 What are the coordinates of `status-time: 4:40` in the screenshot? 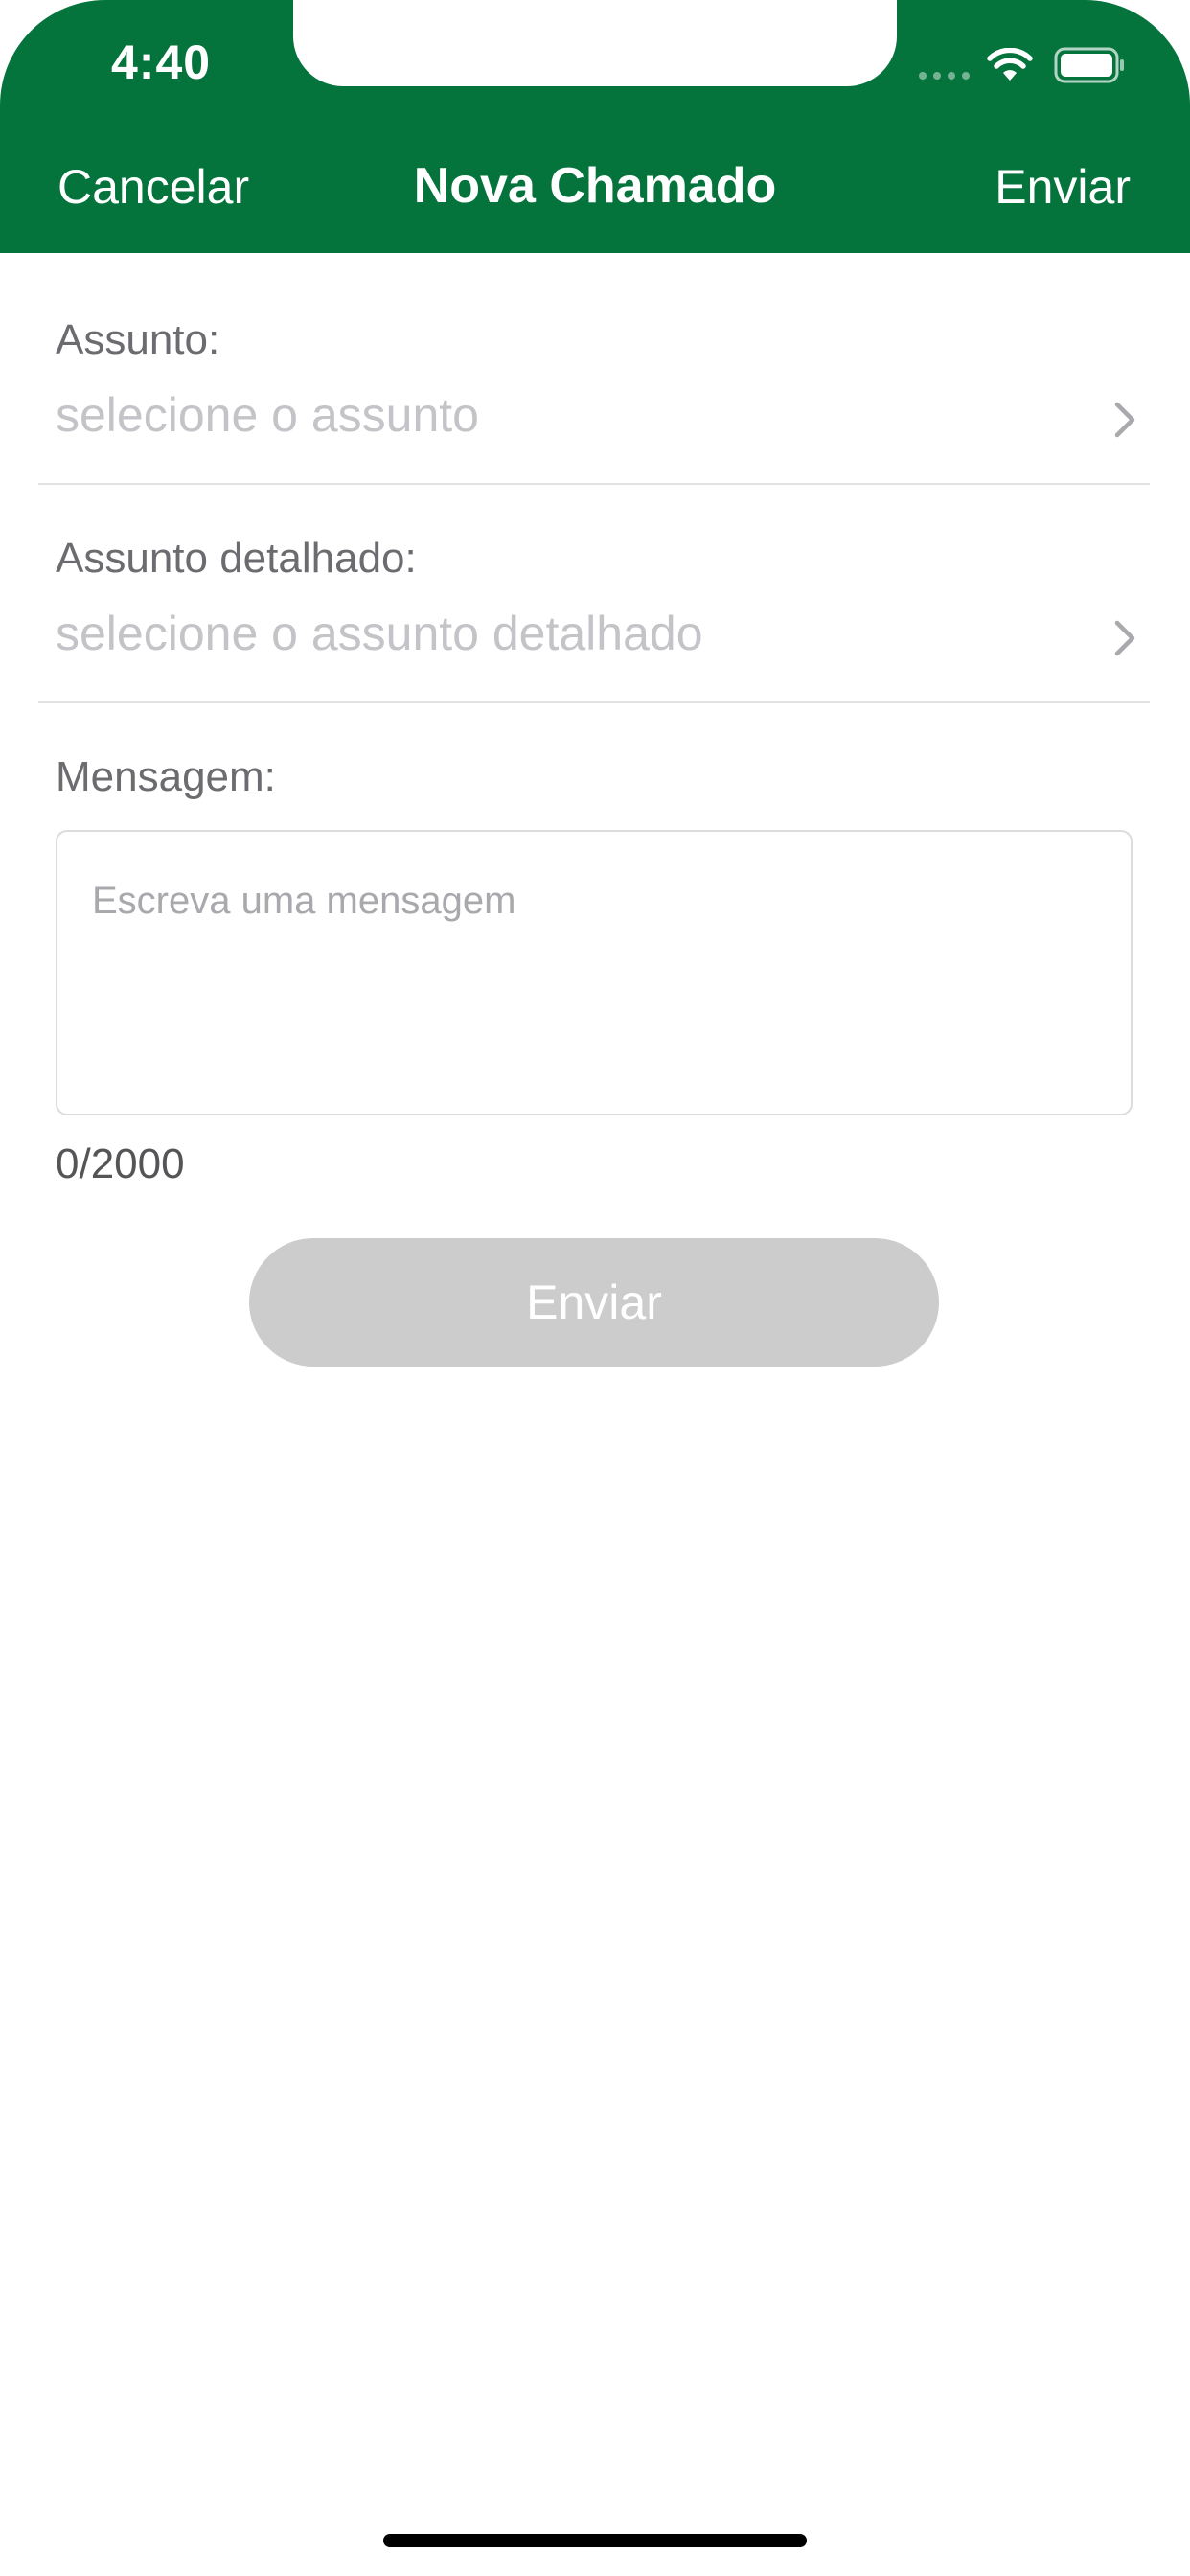 It's located at (162, 62).